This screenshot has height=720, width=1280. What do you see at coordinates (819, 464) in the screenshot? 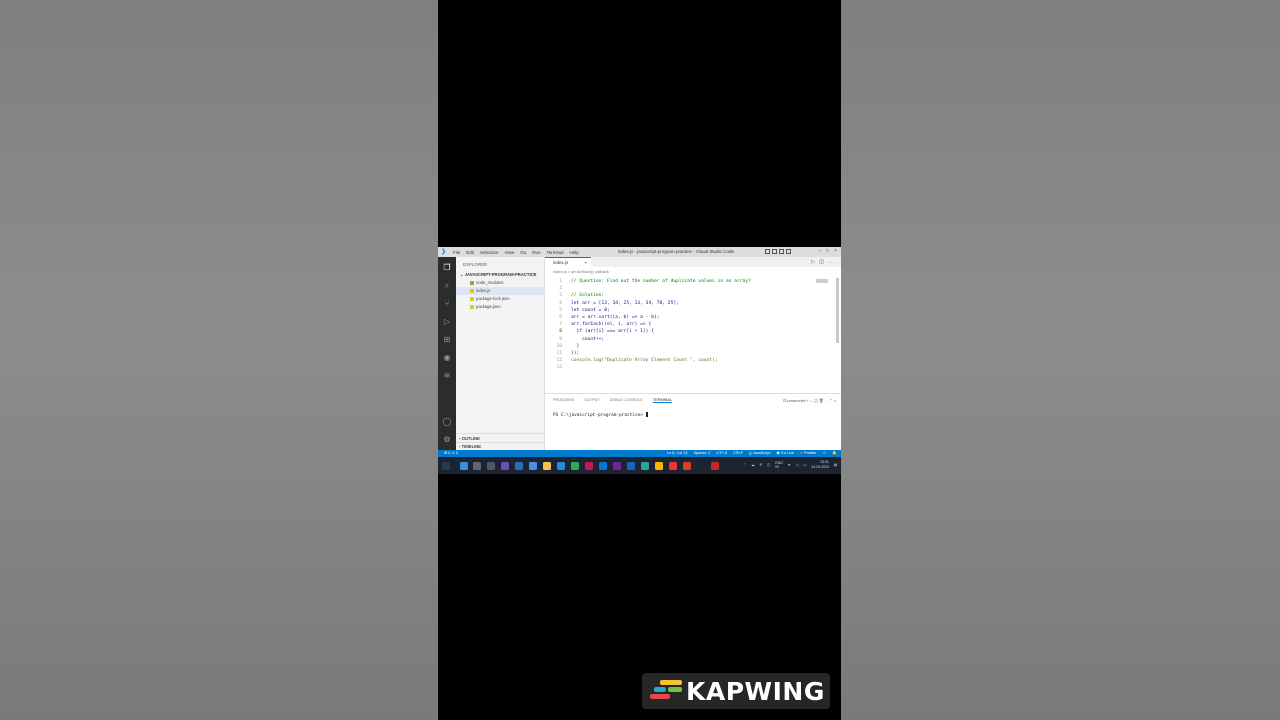
I see `clock: 23:51 24-05-2023` at bounding box center [819, 464].